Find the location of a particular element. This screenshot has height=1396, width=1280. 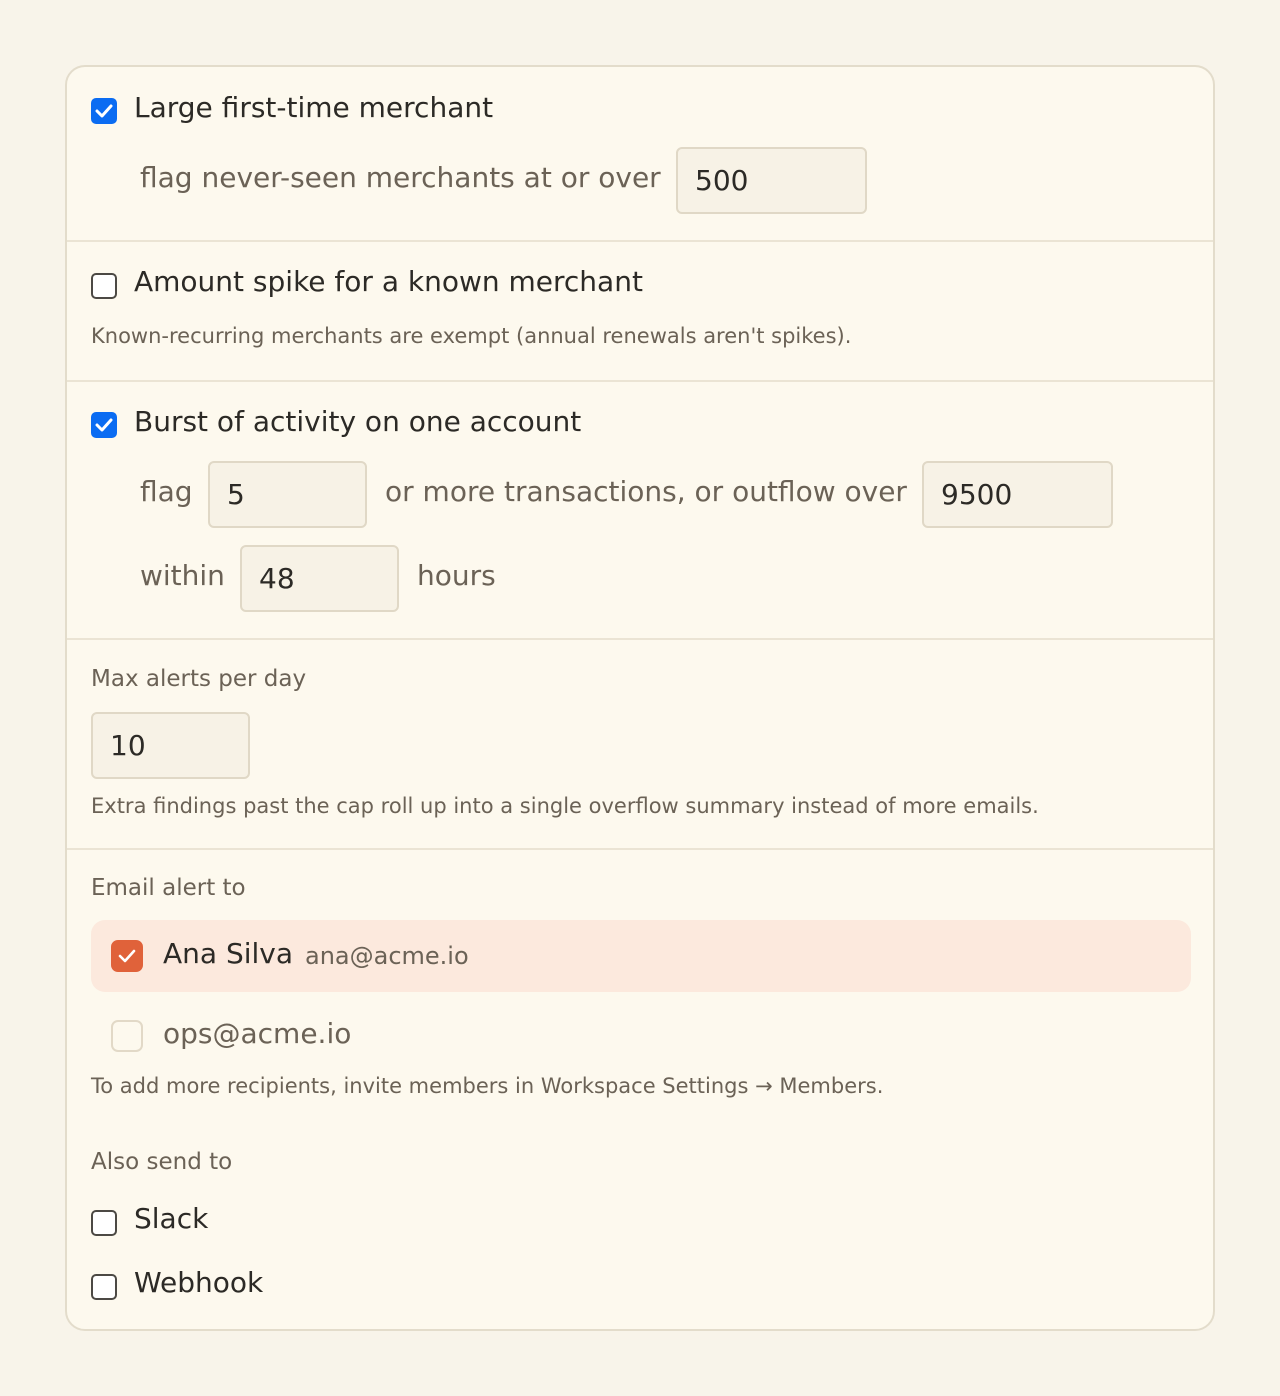

slack-checkbox is located at coordinates (104, 1223).